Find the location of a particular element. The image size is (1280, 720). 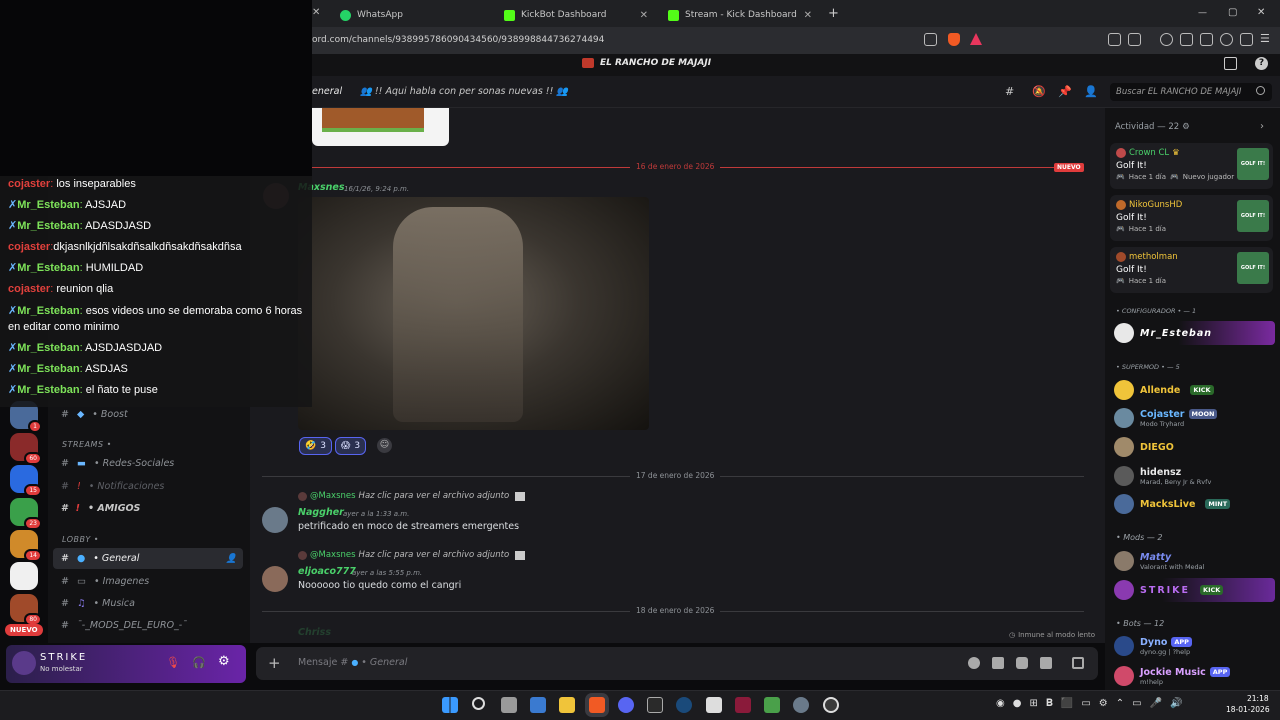

message-author: eljoaco777 is located at coordinates (327, 571).